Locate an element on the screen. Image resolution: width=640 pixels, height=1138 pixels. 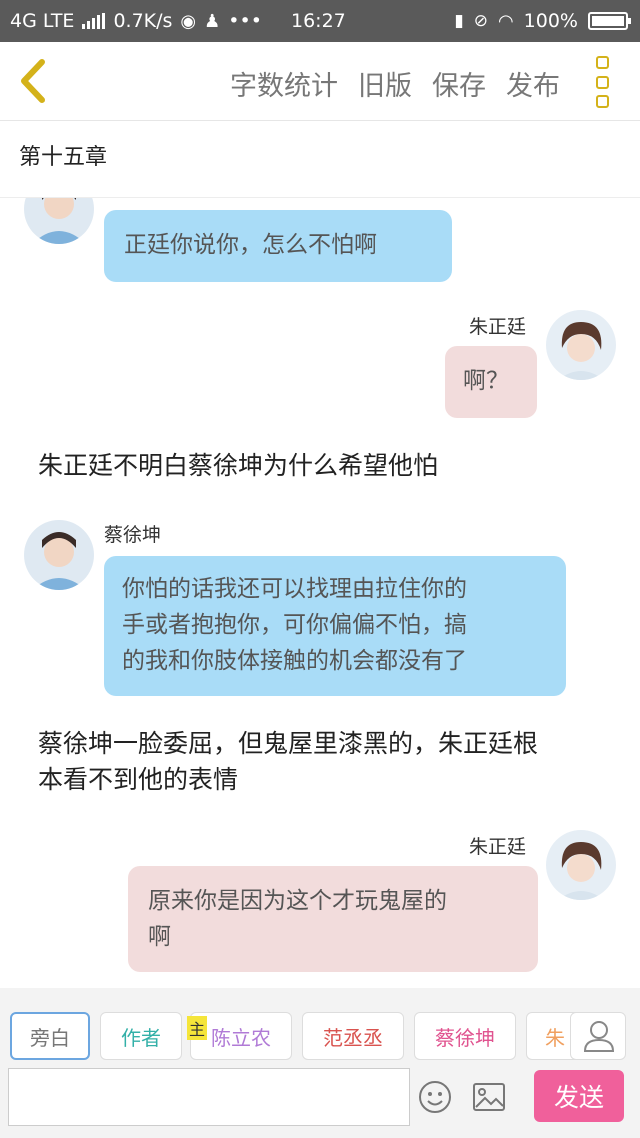
role-label: 作者 is located at coordinates (141, 1037).